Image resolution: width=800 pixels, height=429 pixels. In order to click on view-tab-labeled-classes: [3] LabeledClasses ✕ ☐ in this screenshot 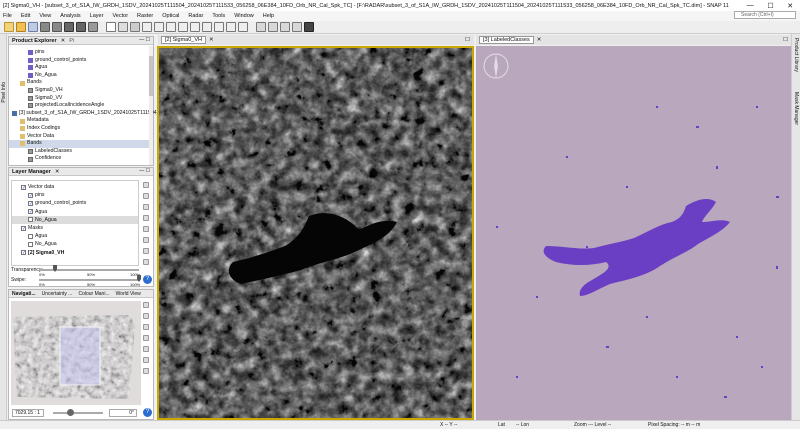, I will do `click(634, 40)`.